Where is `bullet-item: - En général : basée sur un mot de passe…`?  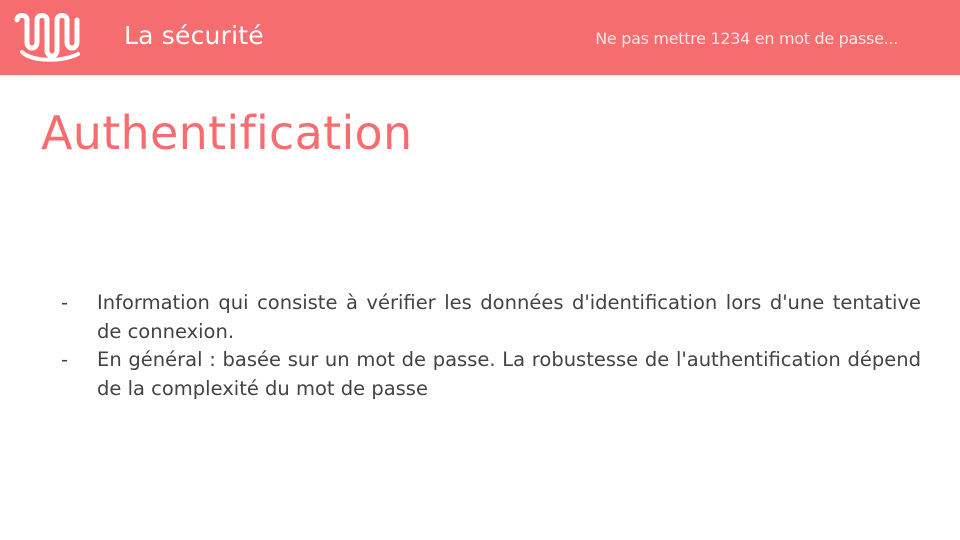 bullet-item: - En général : basée sur un mot de passe… is located at coordinates (491, 374).